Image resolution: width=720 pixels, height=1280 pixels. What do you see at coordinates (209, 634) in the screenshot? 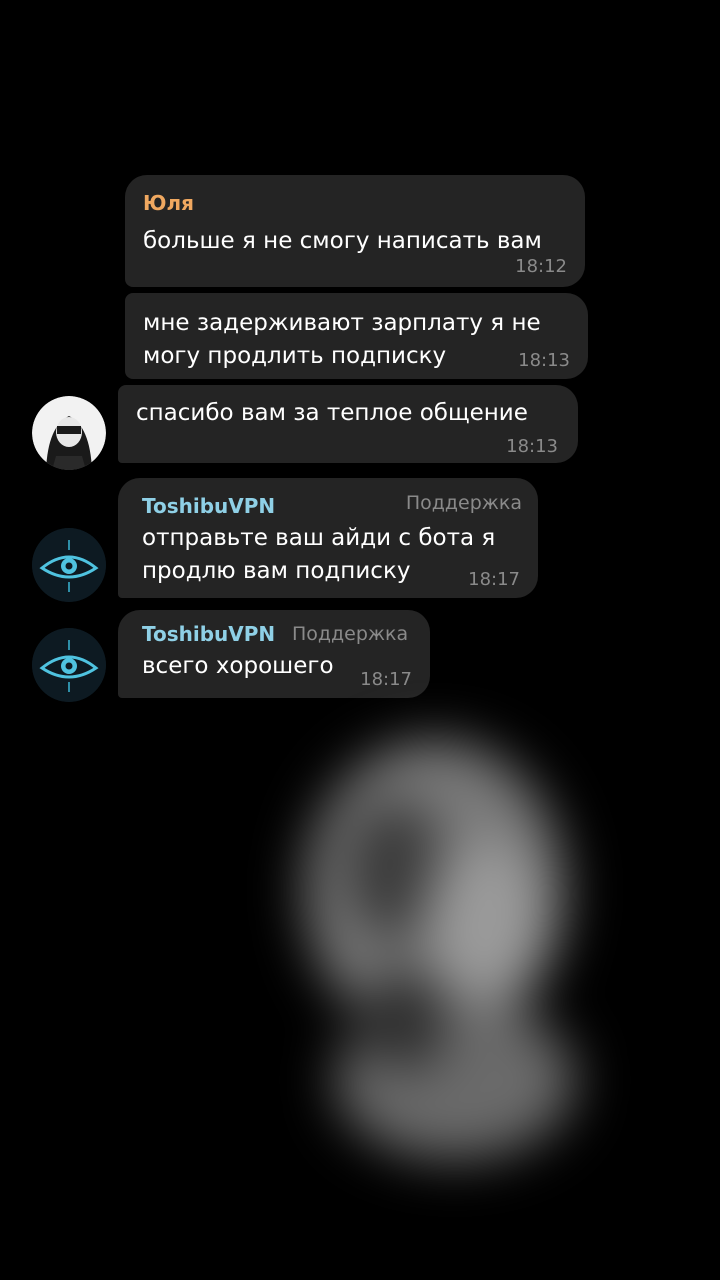
I see `sender-name: ToshibuVPN` at bounding box center [209, 634].